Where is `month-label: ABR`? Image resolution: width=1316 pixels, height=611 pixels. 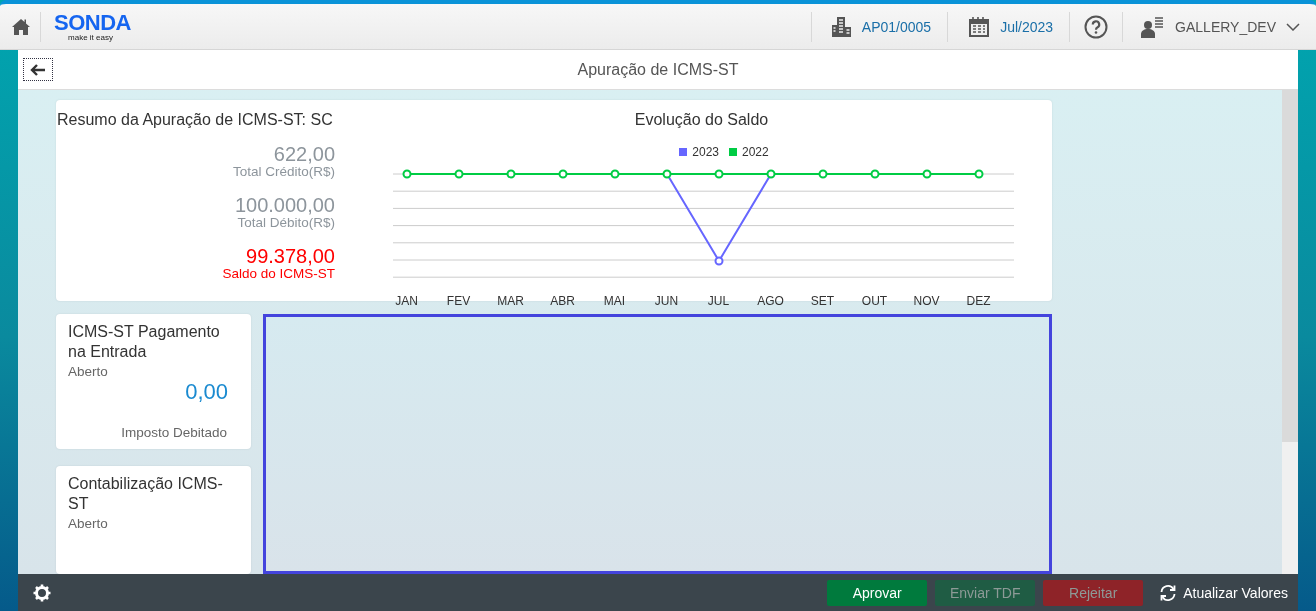
month-label: ABR is located at coordinates (562, 301).